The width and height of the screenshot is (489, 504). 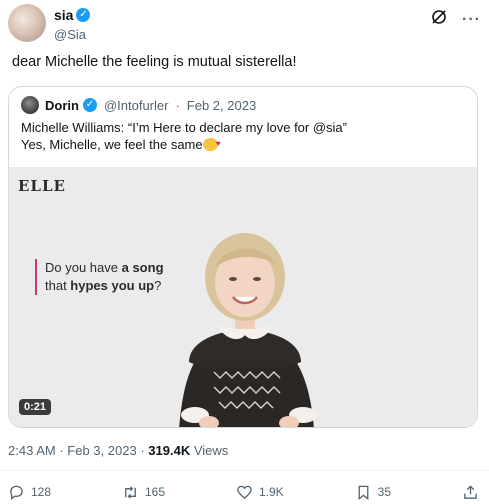 I want to click on share-button, so click(x=470, y=492).